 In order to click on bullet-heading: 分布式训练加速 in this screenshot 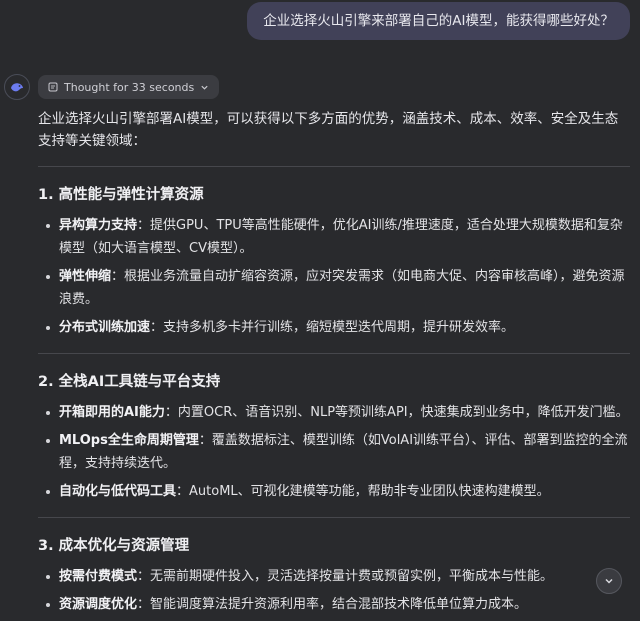, I will do `click(105, 327)`.